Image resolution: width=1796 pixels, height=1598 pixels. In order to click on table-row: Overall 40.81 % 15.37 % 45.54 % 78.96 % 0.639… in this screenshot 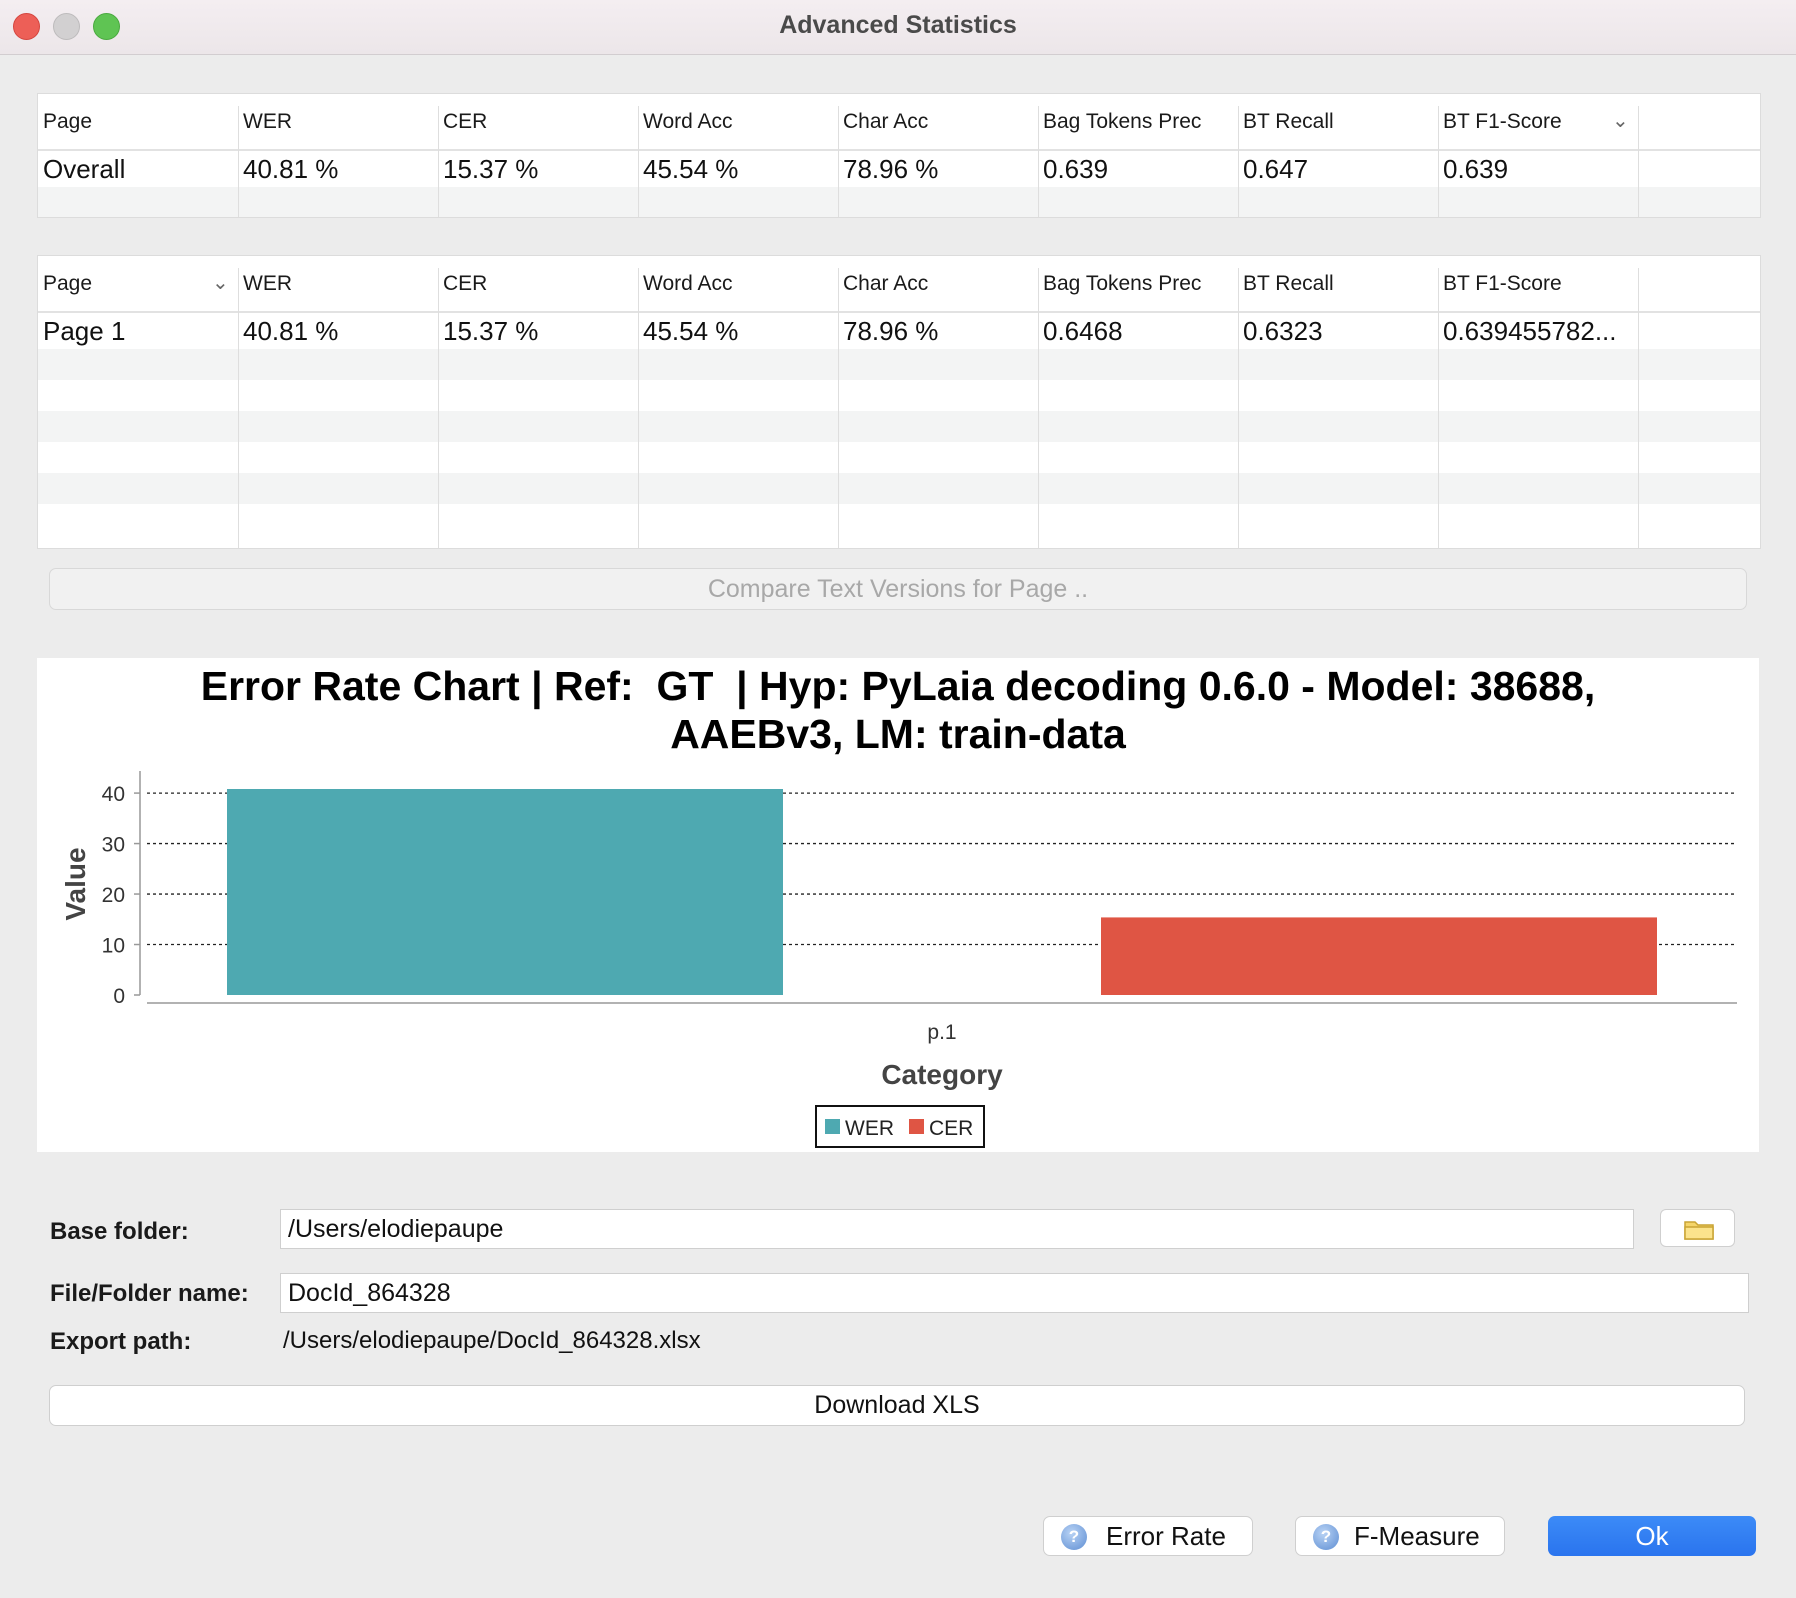, I will do `click(899, 169)`.